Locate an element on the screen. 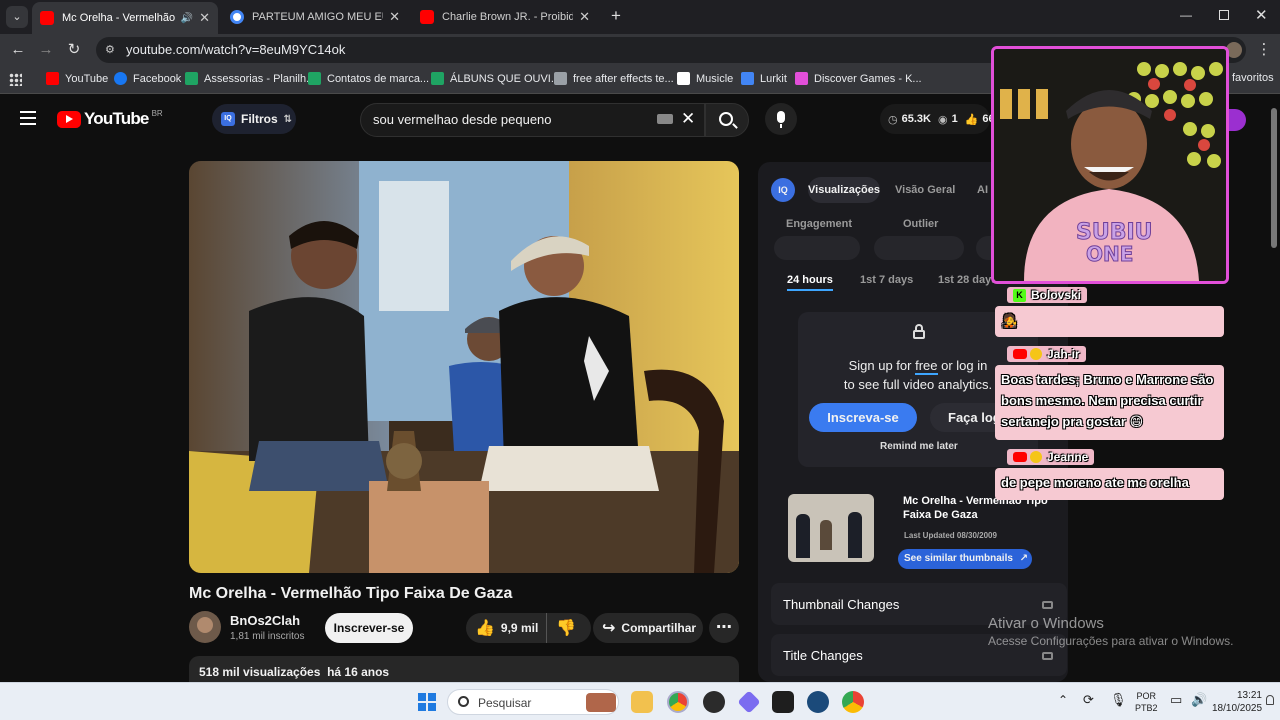 The image size is (1280, 720). tab-search-button: ⌄ is located at coordinates (17, 17).